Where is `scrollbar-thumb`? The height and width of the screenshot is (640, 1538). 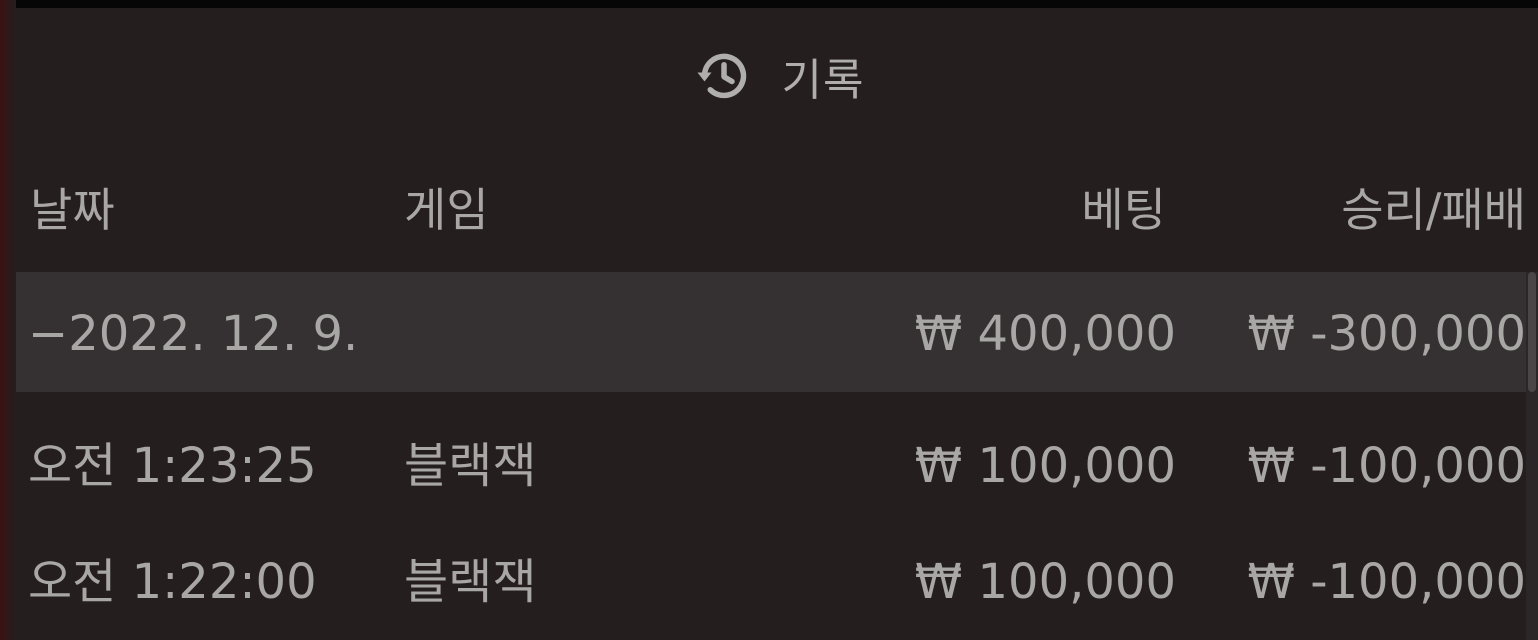
scrollbar-thumb is located at coordinates (1532, 332).